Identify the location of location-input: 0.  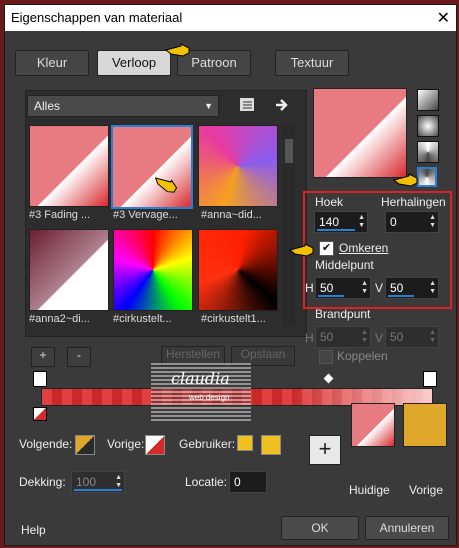
(248, 482).